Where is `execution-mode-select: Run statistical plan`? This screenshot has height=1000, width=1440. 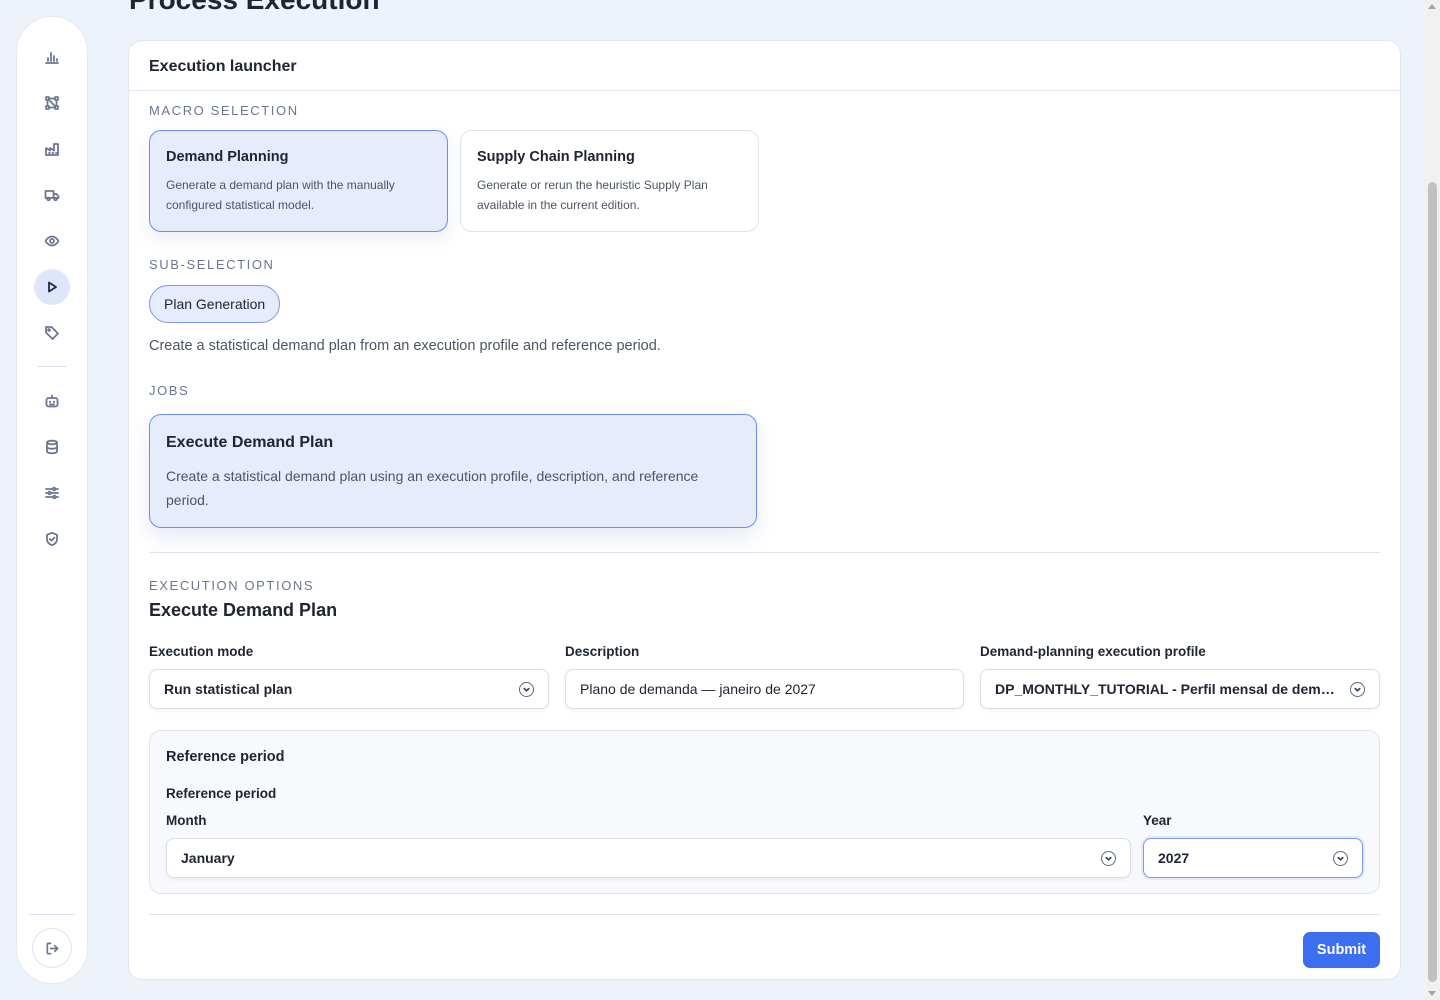
execution-mode-select: Run statistical plan is located at coordinates (349, 689).